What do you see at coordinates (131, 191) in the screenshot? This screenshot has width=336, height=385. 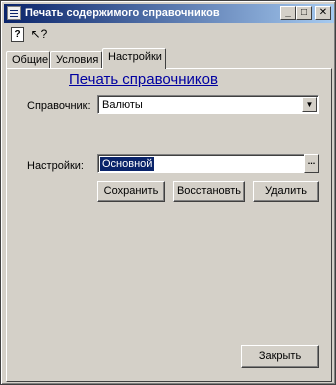 I see `save-button: Сохранить` at bounding box center [131, 191].